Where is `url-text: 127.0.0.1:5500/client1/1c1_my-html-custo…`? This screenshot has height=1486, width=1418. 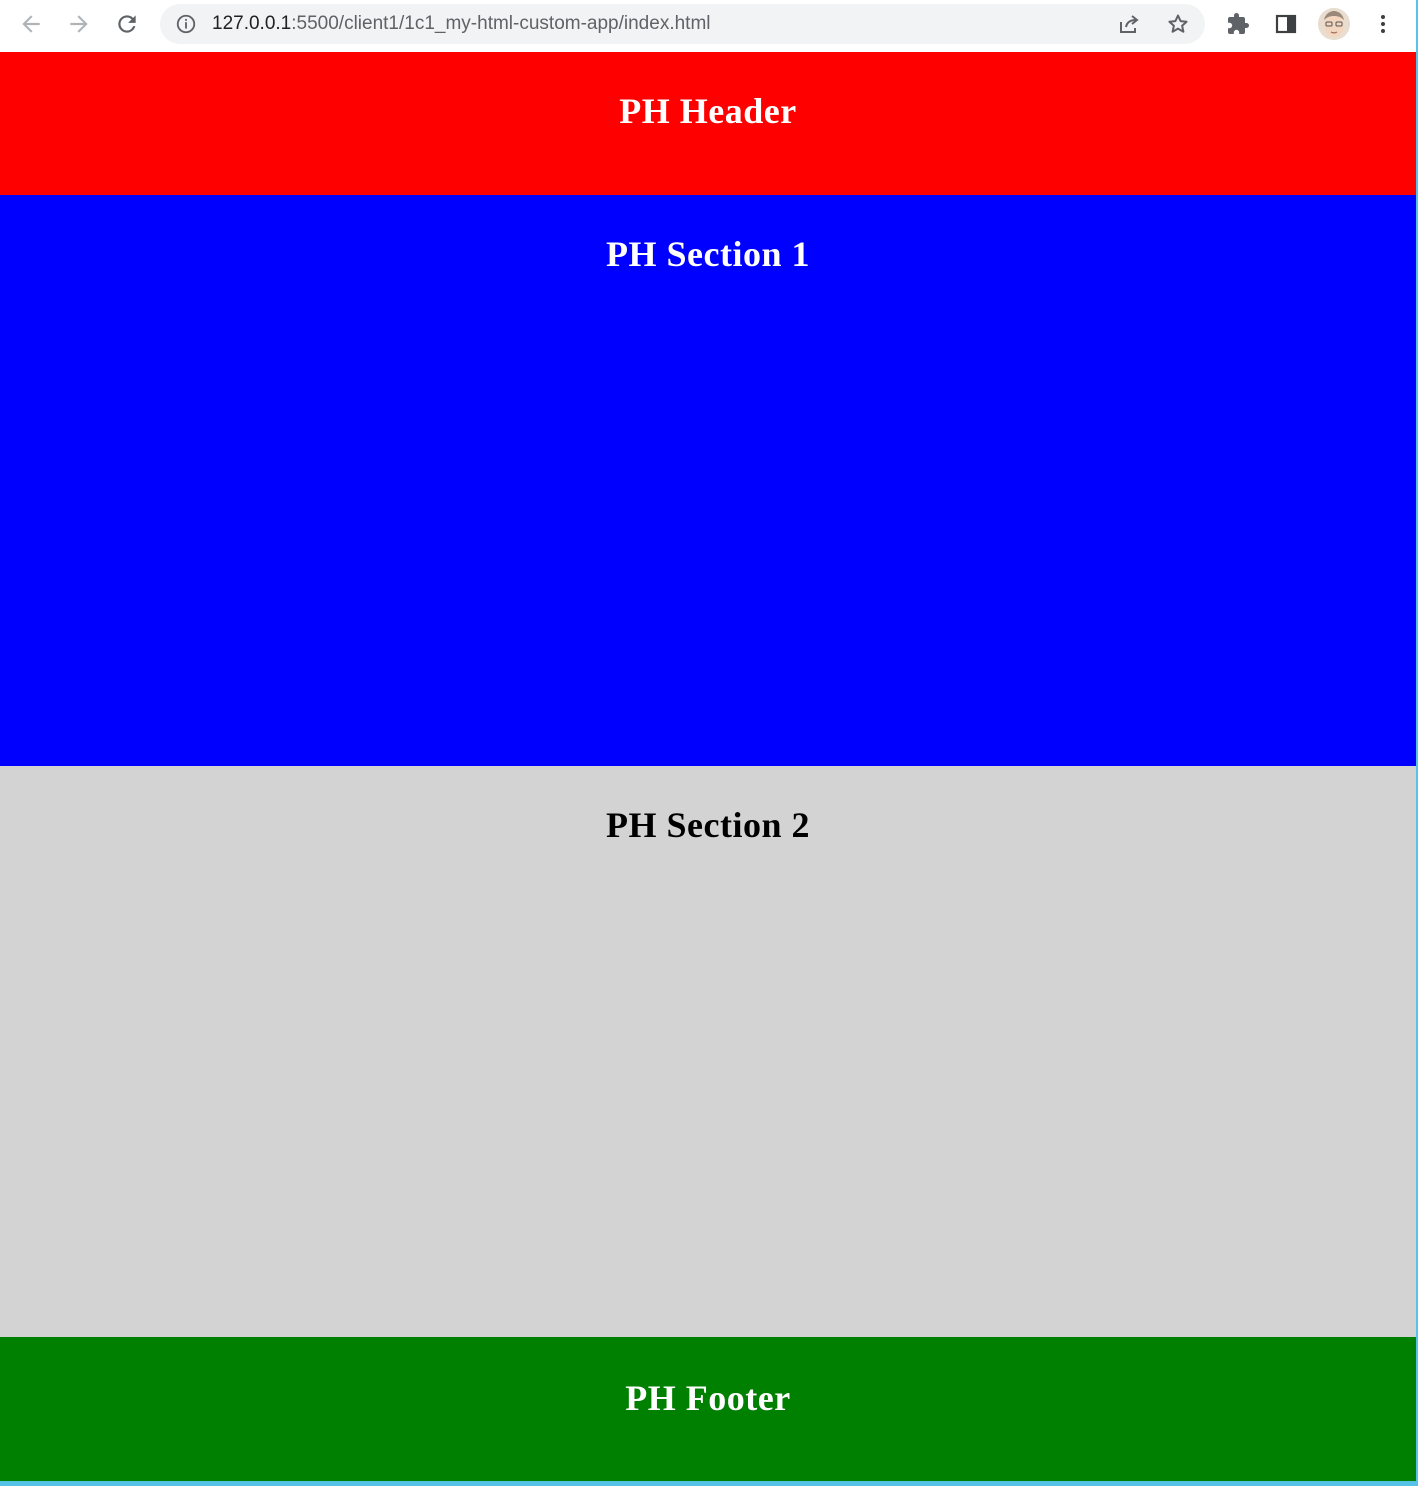 url-text: 127.0.0.1:5500/client1/1c1_my-html-custo… is located at coordinates (461, 24).